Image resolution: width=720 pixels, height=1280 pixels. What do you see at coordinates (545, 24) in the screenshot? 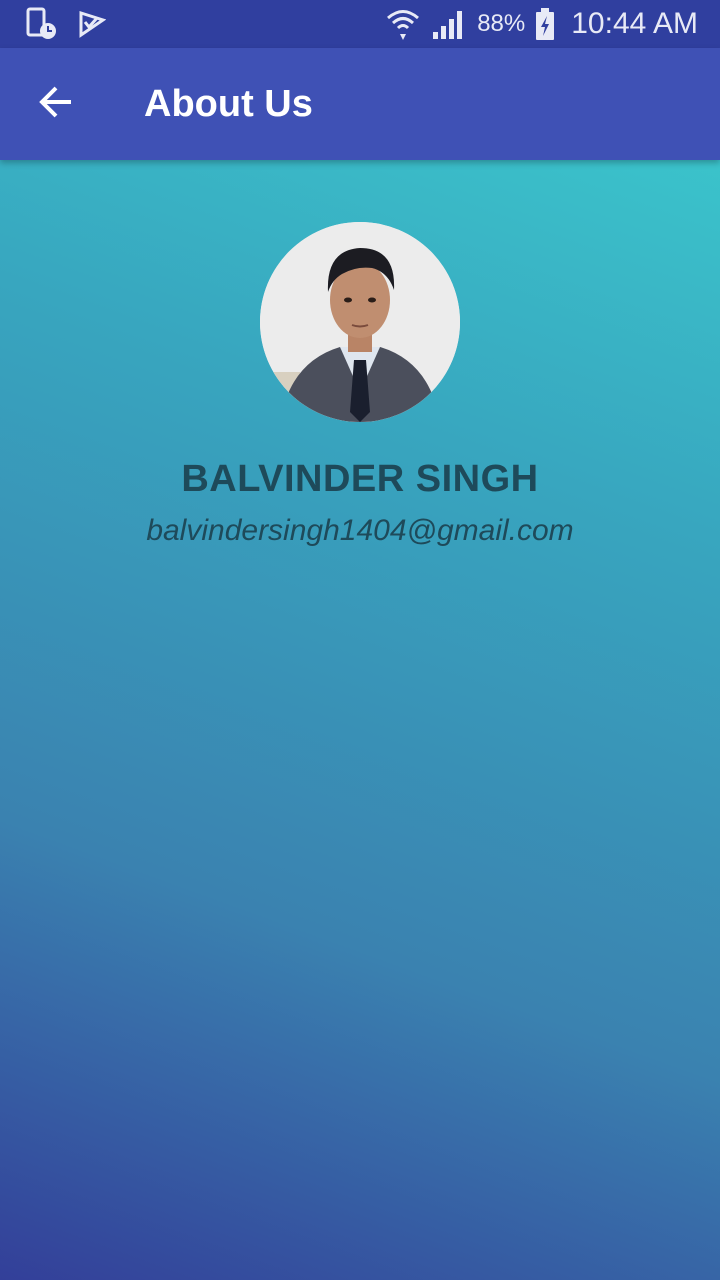
I see `battery-charging-icon` at bounding box center [545, 24].